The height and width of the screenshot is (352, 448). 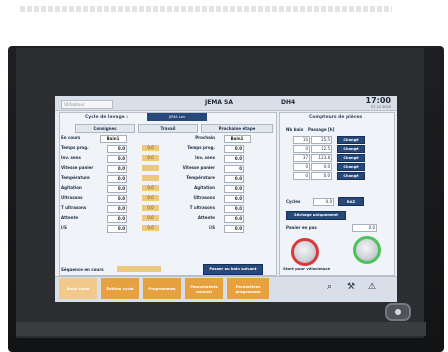 I want to click on basket-position-label: Panier en pos, so click(x=301, y=227).